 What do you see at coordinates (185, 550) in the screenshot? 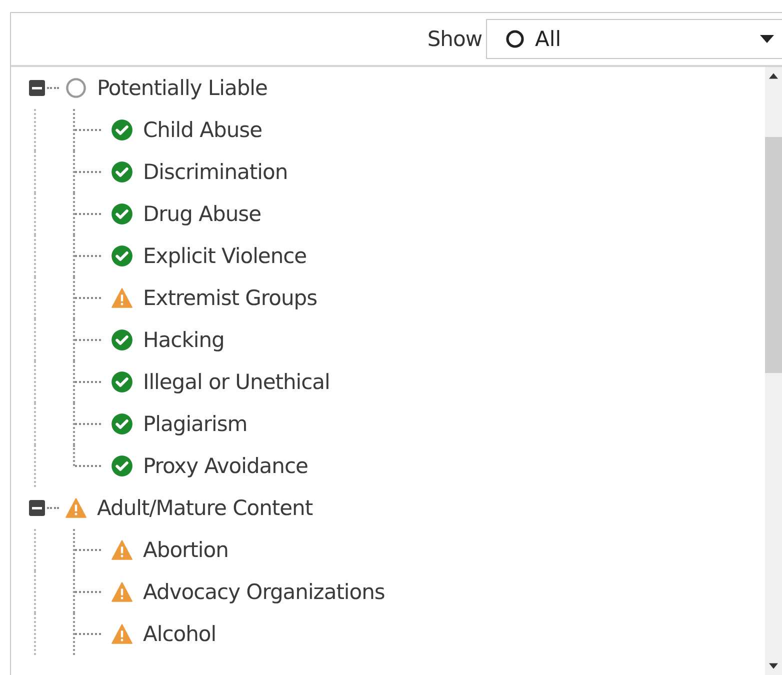
I see `tree-item: Abortion` at bounding box center [185, 550].